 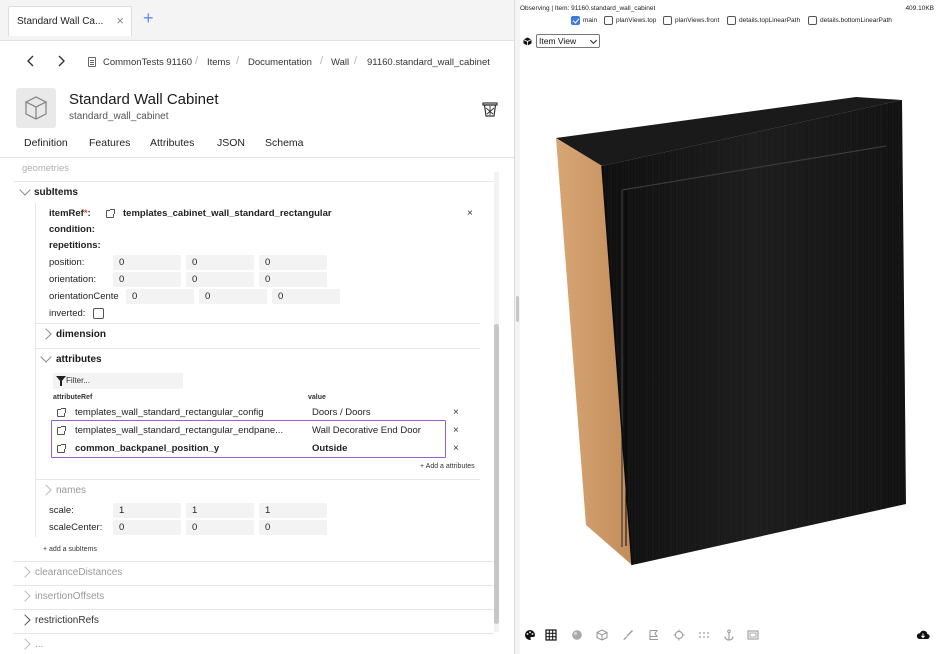 What do you see at coordinates (679, 635) in the screenshot?
I see `target-icon` at bounding box center [679, 635].